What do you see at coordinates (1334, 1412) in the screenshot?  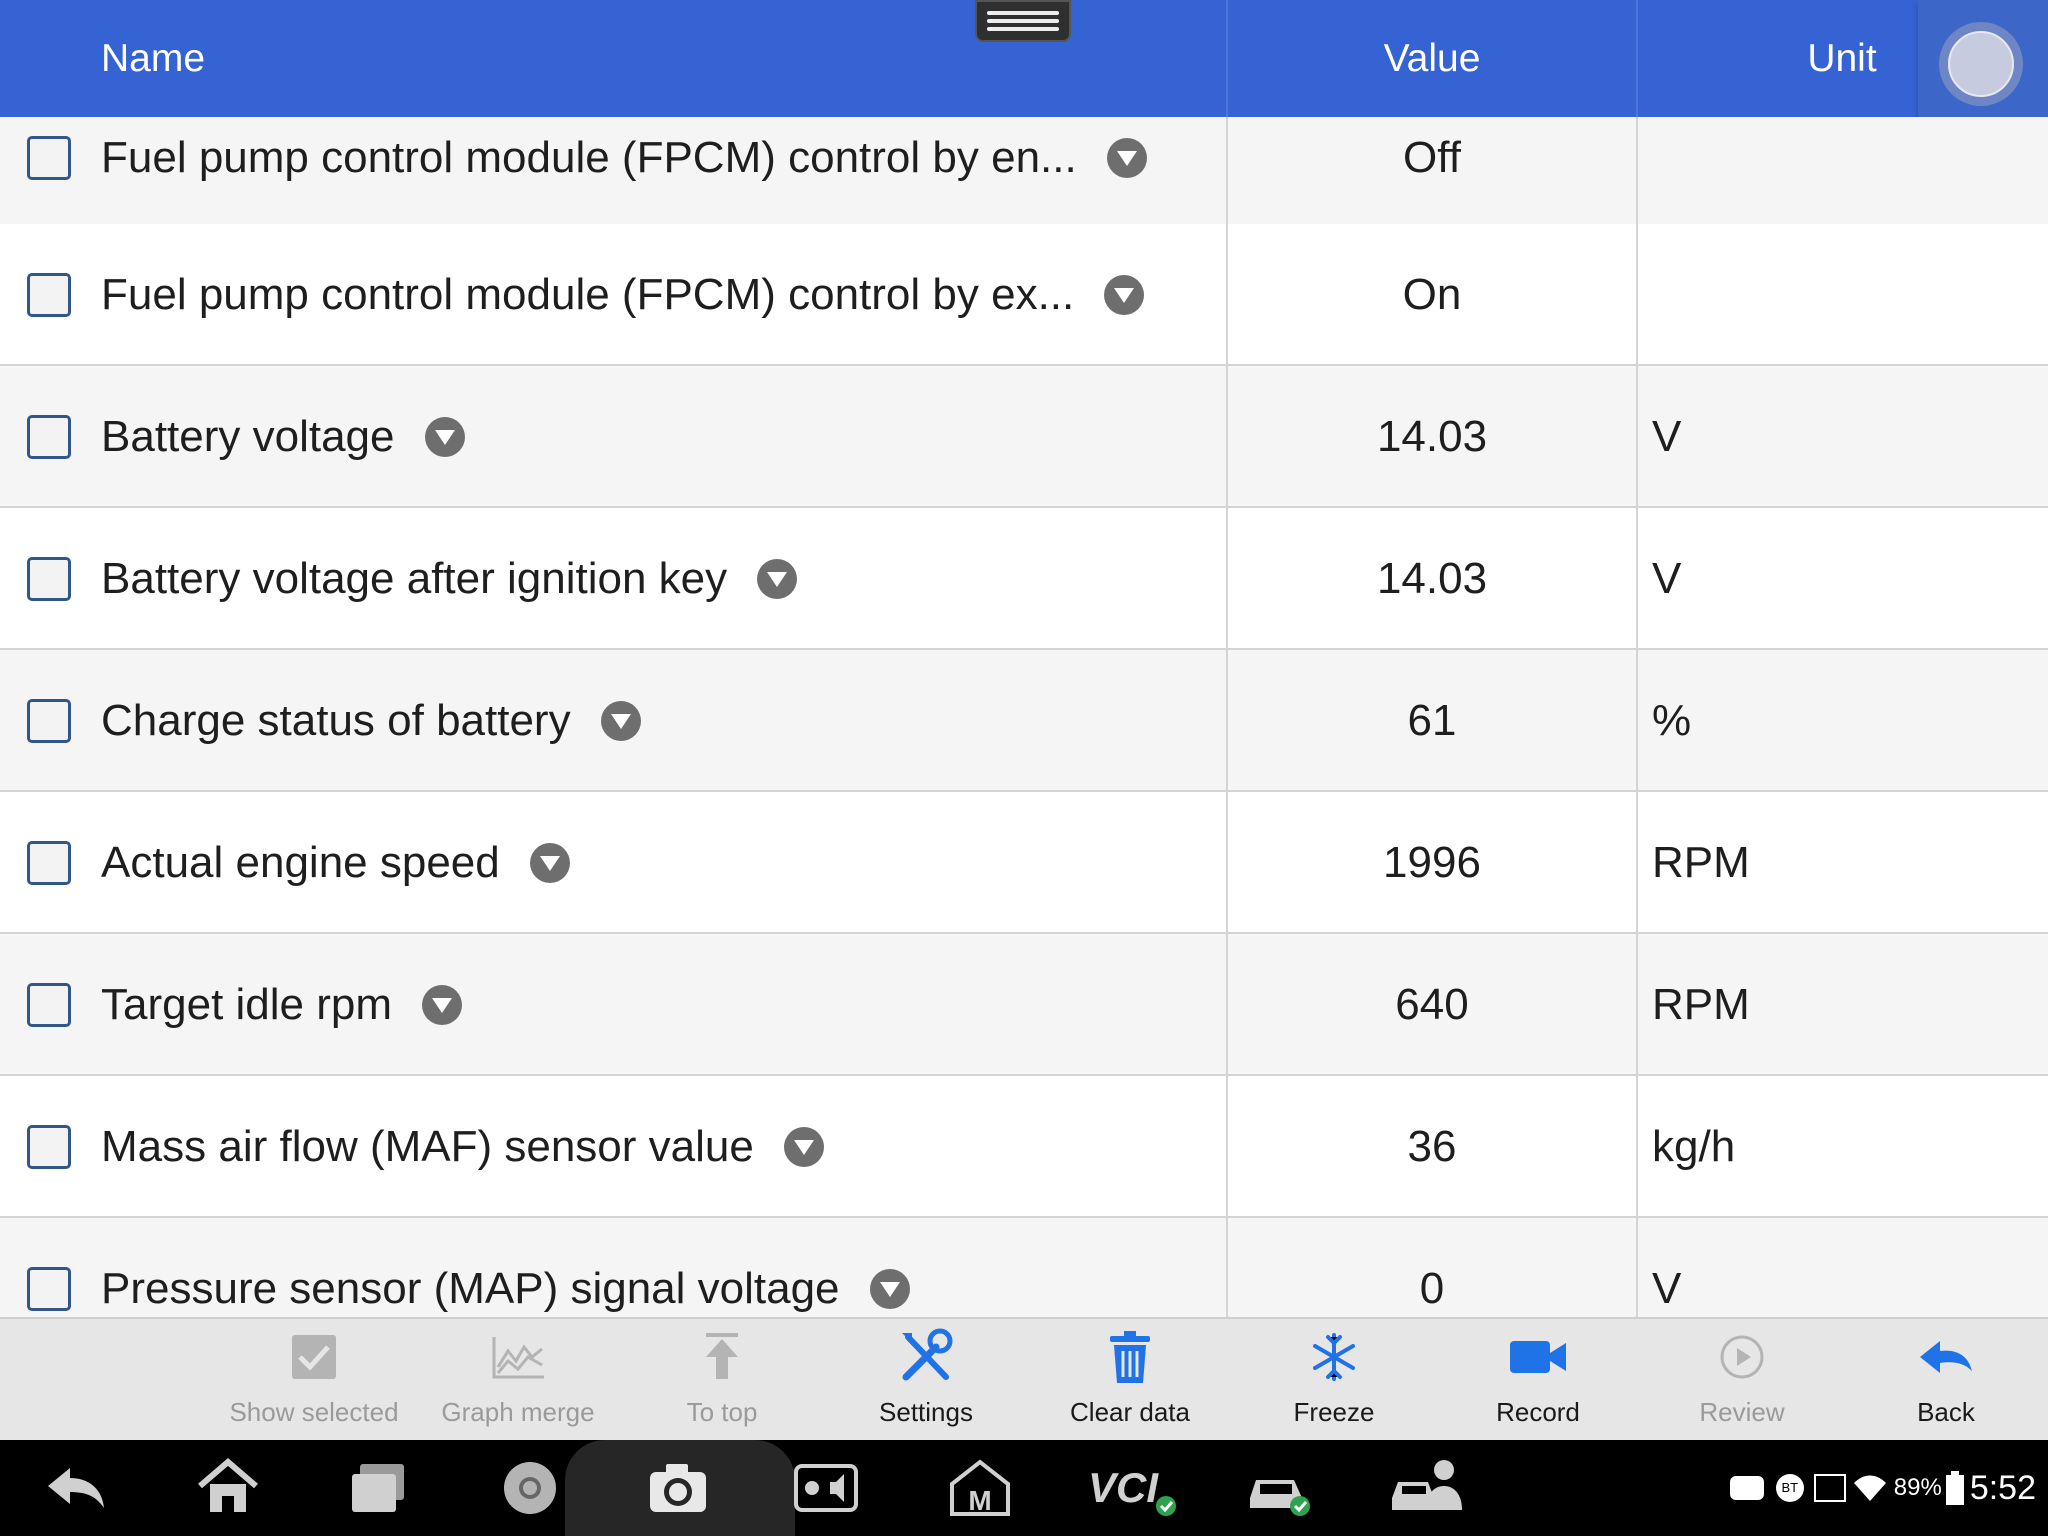 I see `freeze-label: Freeze` at bounding box center [1334, 1412].